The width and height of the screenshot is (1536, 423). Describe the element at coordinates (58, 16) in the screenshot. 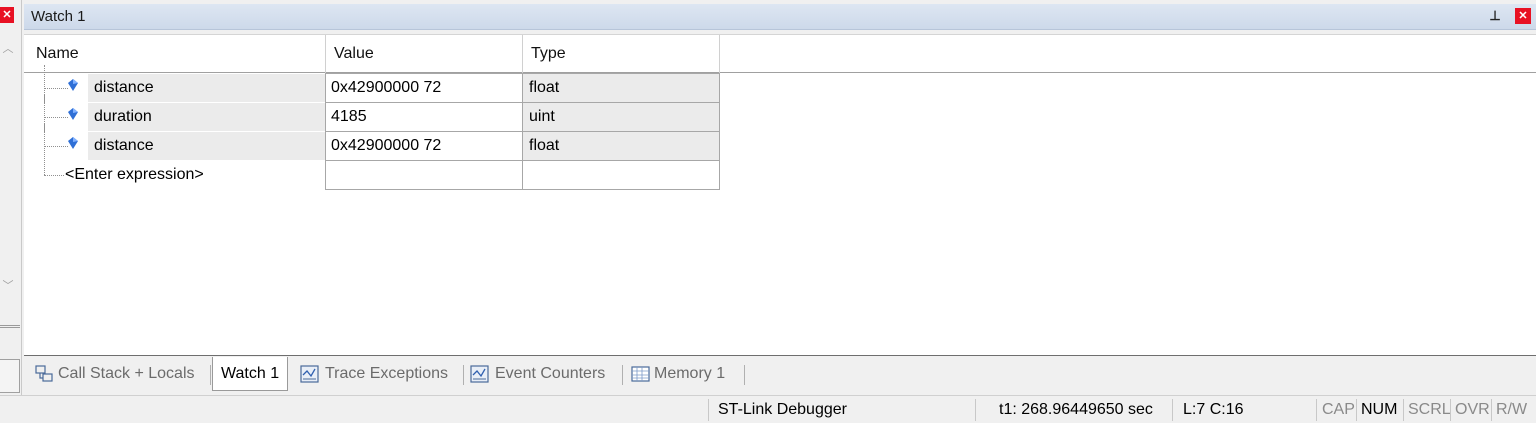

I see `window-title: Watch 1` at that location.